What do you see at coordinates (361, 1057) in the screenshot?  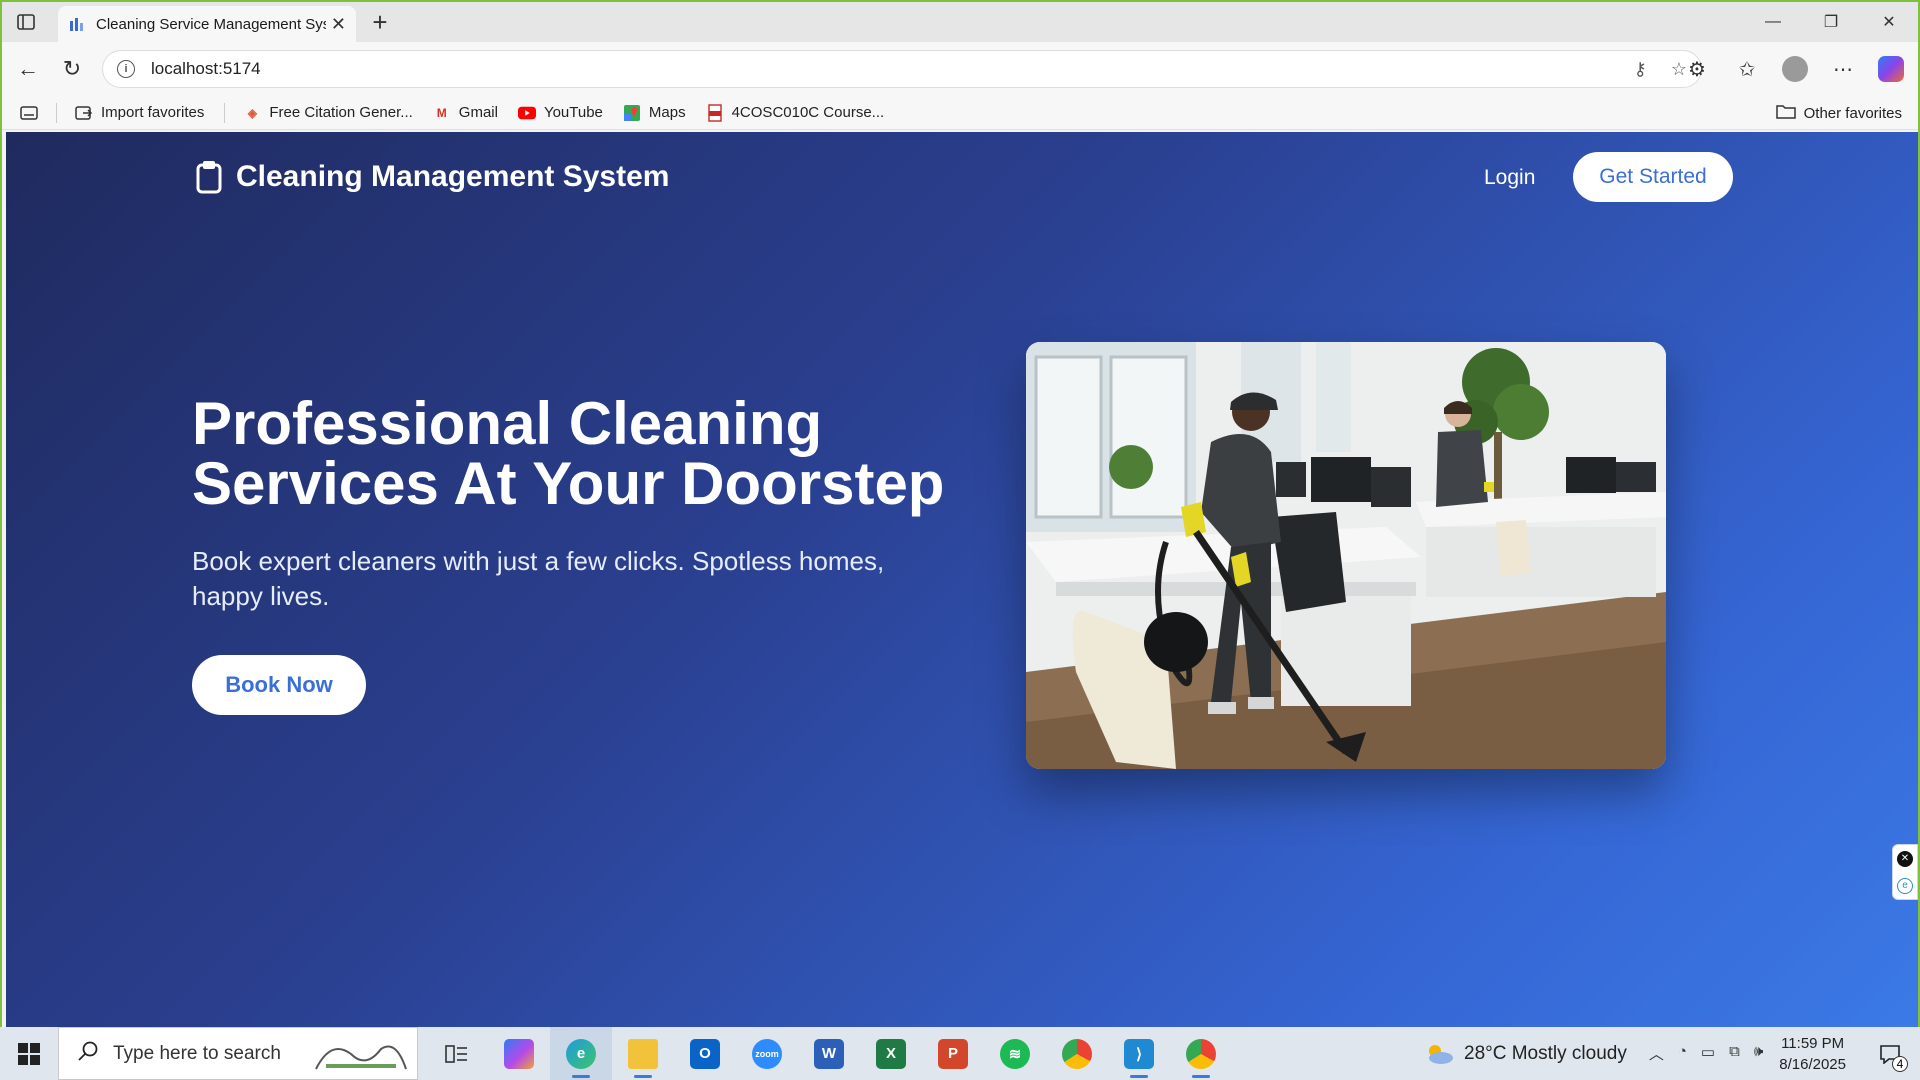 I see `search-highlight-art-icon` at bounding box center [361, 1057].